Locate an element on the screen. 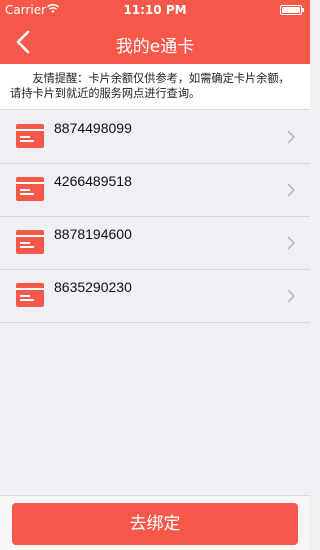 The width and height of the screenshot is (320, 550). card-row: 8635290230 is located at coordinates (155, 296).